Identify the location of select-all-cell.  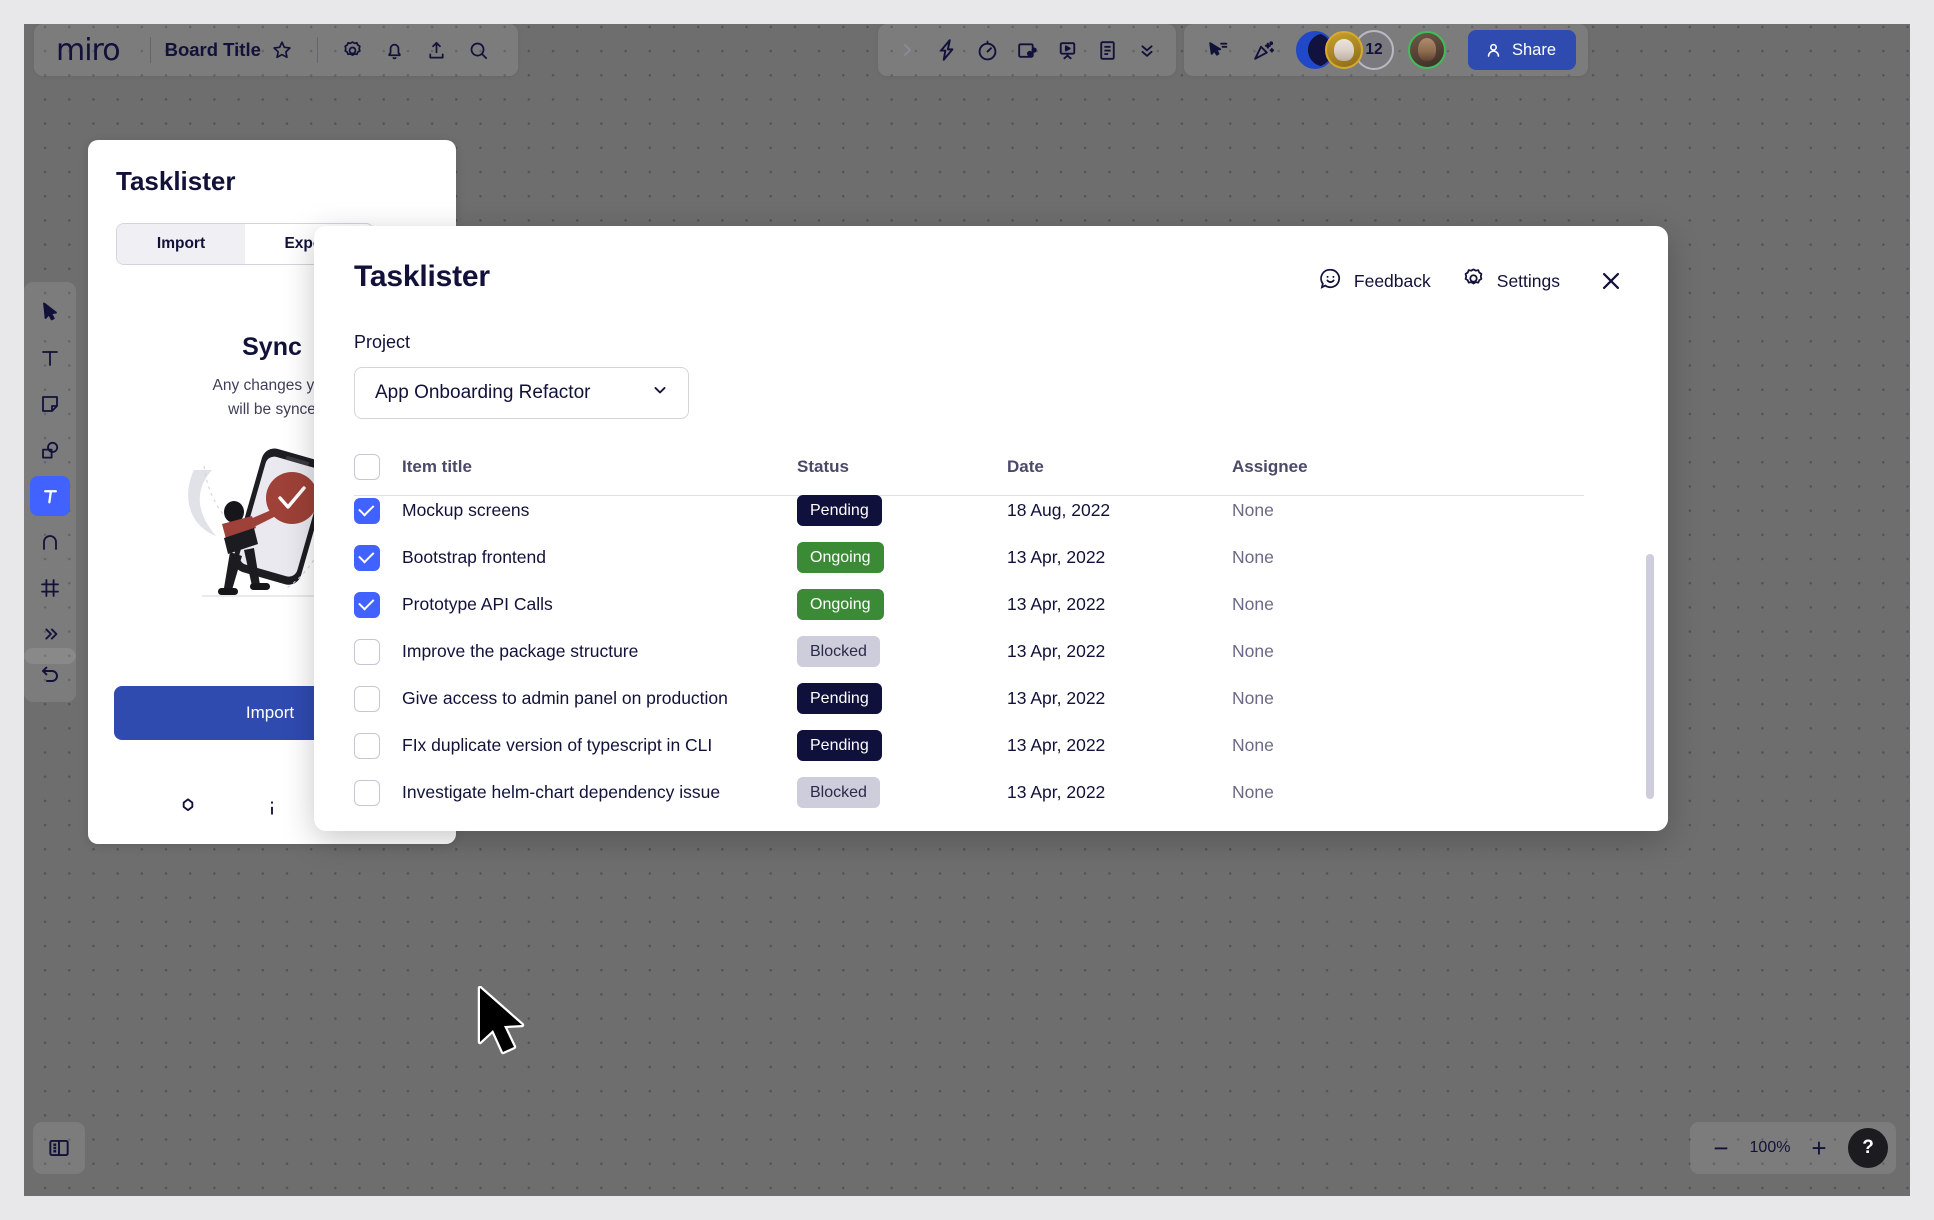
(378, 467).